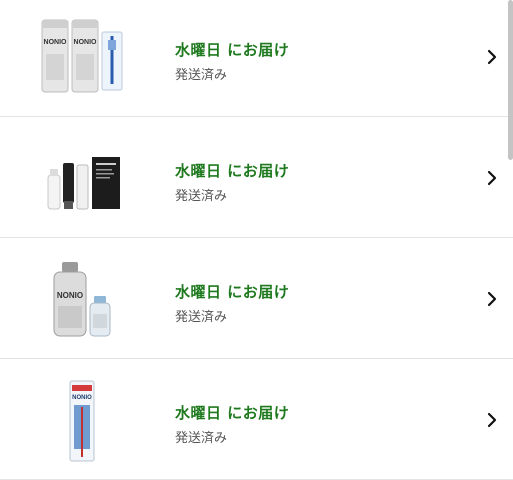 This screenshot has width=513, height=480. I want to click on scrollbar, so click(510, 80).